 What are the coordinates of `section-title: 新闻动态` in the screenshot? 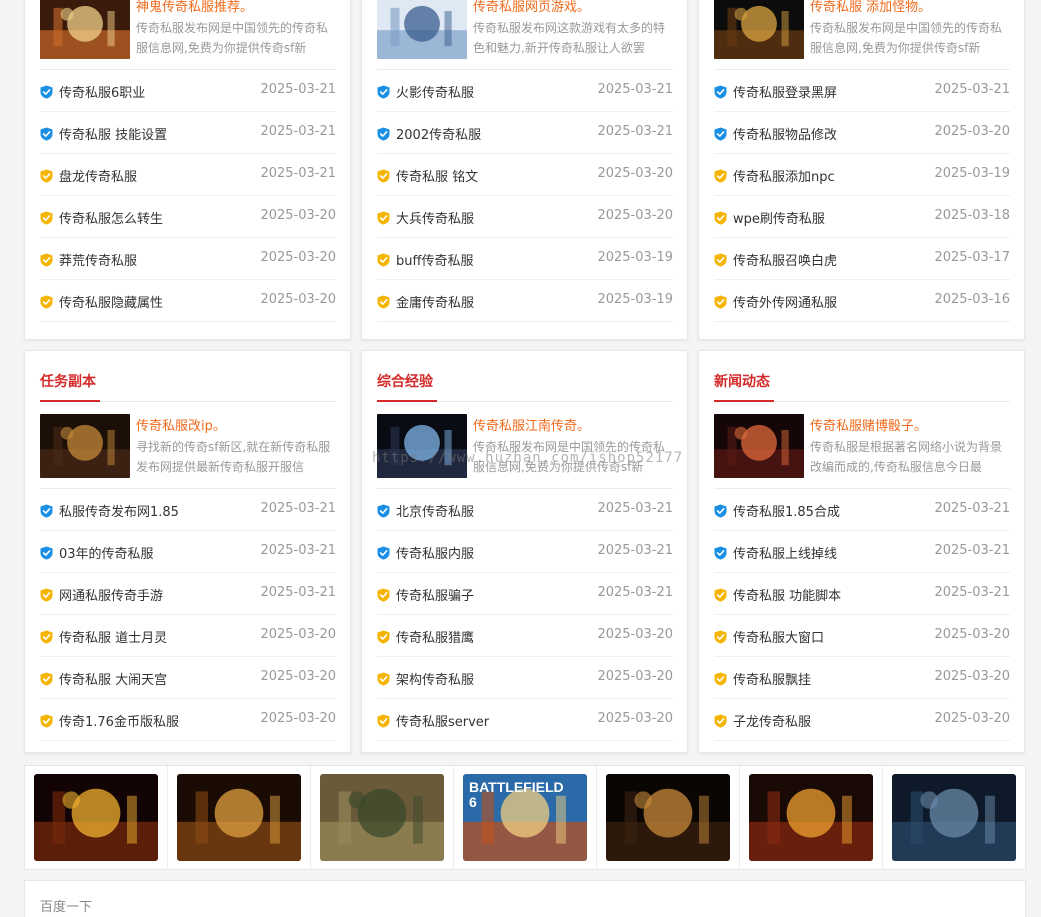 It's located at (742, 381).